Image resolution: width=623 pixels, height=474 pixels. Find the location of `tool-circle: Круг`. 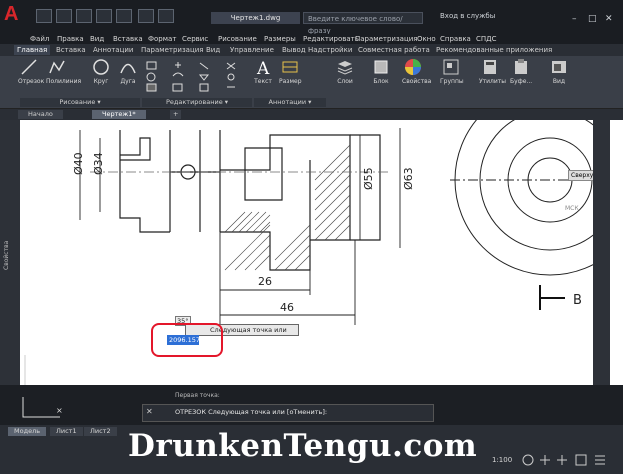

tool-circle: Круг is located at coordinates (101, 71).